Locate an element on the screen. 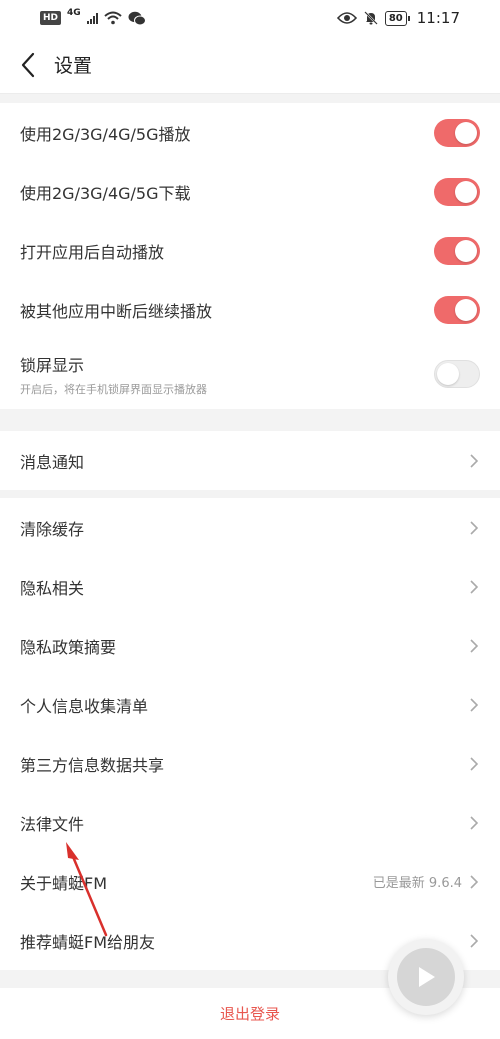  setting-row-notifications: 消息通知 is located at coordinates (250, 460).